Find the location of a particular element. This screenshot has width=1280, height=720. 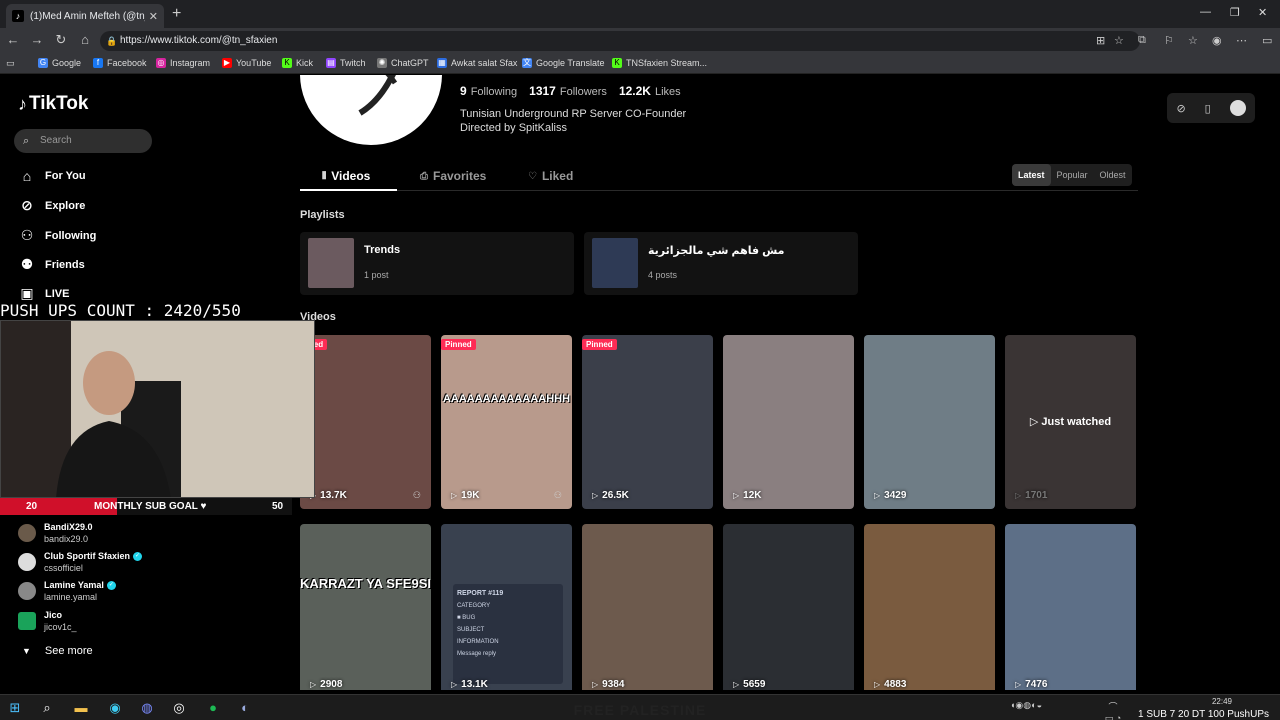

extensions-icon: ⧉ is located at coordinates (1142, 40).